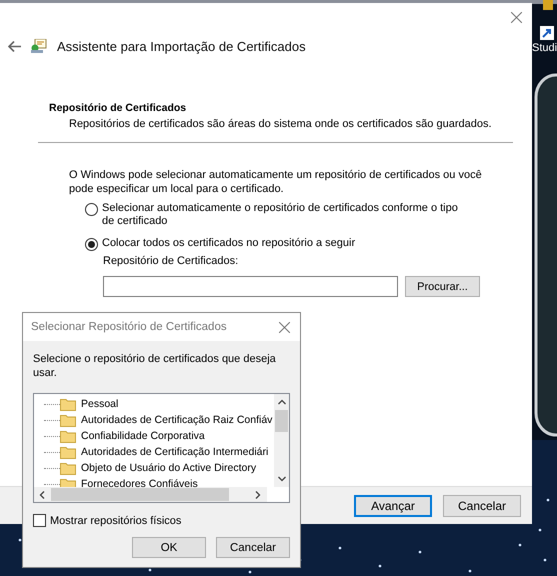  What do you see at coordinates (393, 505) in the screenshot?
I see `footer-button: Avançar` at bounding box center [393, 505].